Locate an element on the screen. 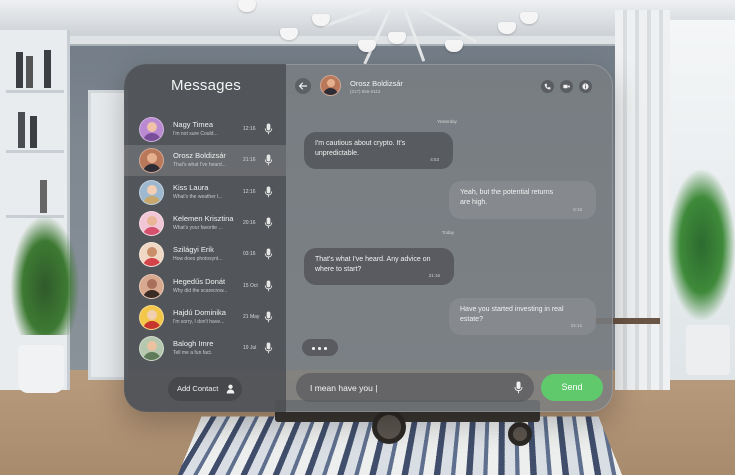 This screenshot has width=735, height=475. contact-name: Szilágyi Erik is located at coordinates (193, 250).